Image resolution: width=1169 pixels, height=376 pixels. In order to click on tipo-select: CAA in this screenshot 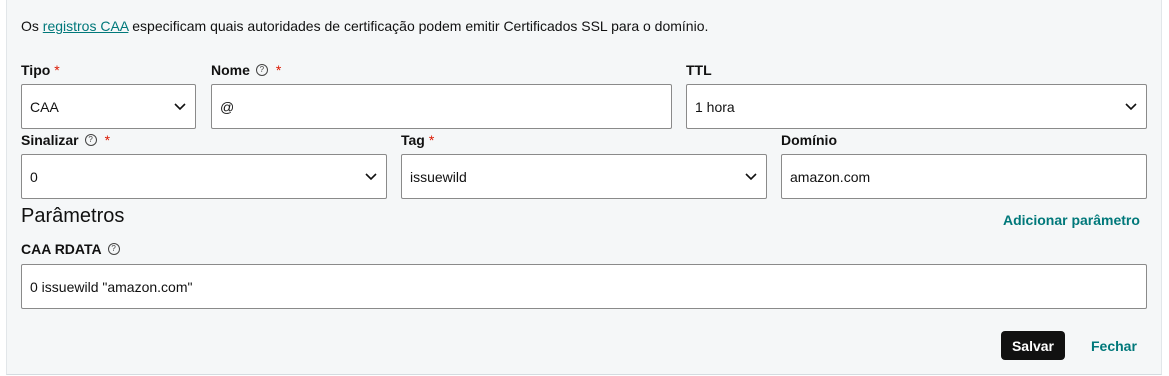, I will do `click(108, 106)`.